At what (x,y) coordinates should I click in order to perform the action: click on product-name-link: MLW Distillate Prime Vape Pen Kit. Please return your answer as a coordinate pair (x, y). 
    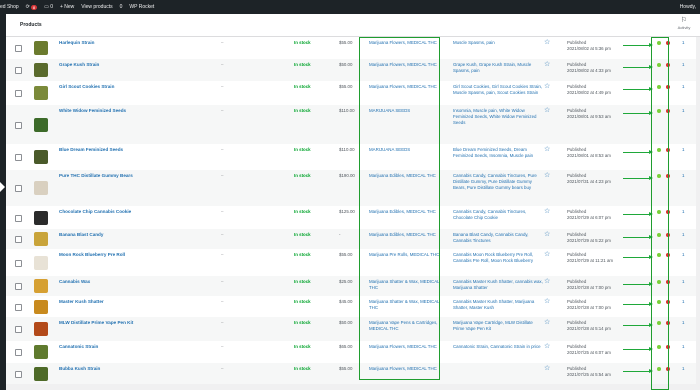
    Looking at the image, I should click on (114, 323).